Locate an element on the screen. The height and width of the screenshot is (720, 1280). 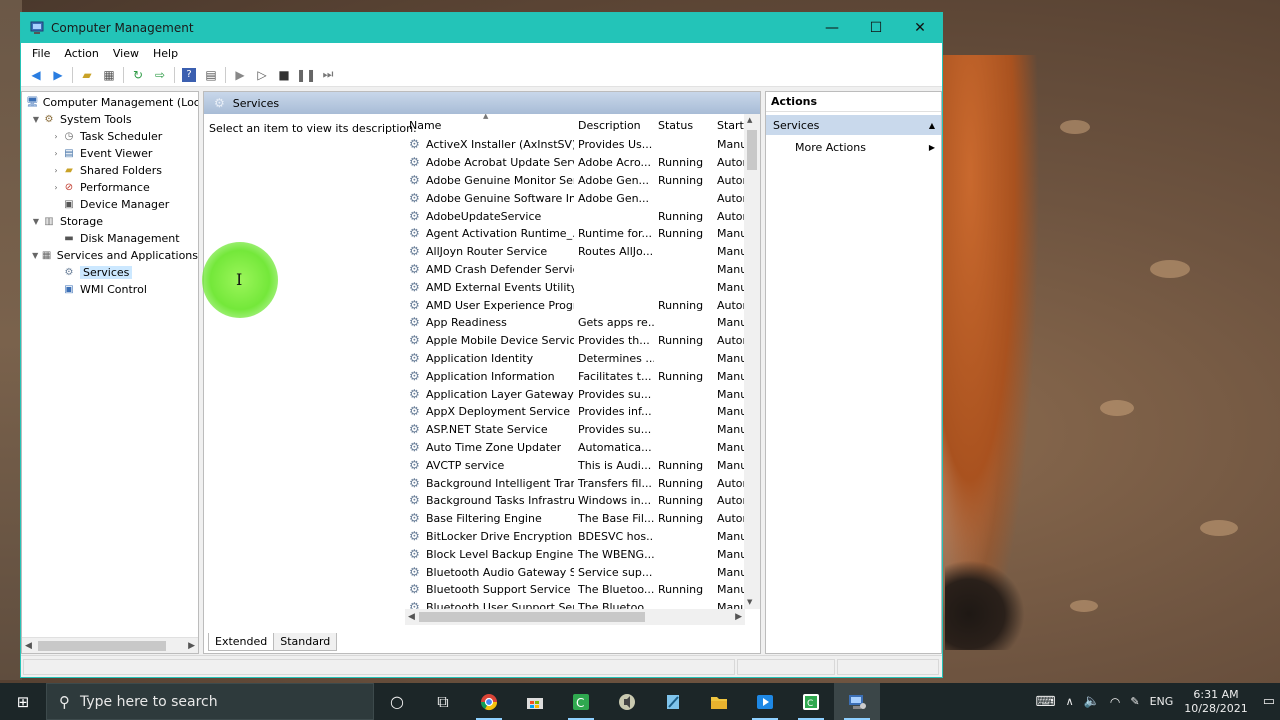
up-folder-icon: ▰ is located at coordinates (87, 75).